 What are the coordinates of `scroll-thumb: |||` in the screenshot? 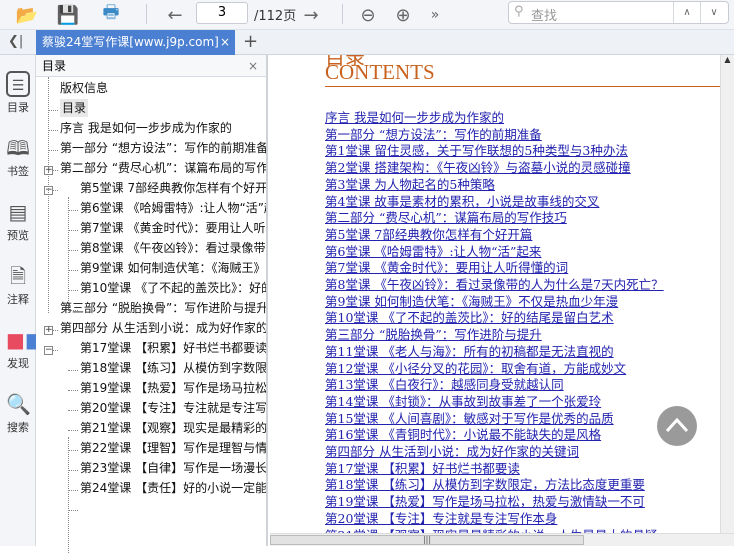 It's located at (427, 540).